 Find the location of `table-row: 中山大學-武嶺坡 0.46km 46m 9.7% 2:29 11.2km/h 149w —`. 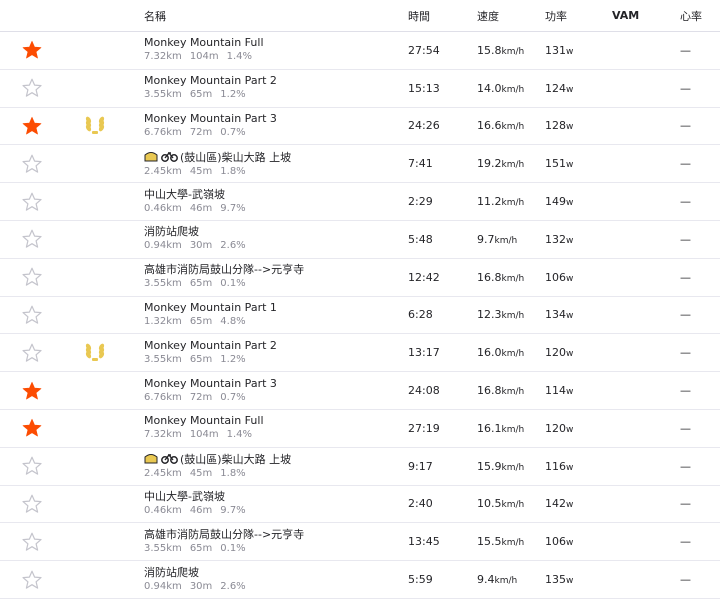

table-row: 中山大學-武嶺坡 0.46km 46m 9.7% 2:29 11.2km/h 149w — is located at coordinates (360, 201).